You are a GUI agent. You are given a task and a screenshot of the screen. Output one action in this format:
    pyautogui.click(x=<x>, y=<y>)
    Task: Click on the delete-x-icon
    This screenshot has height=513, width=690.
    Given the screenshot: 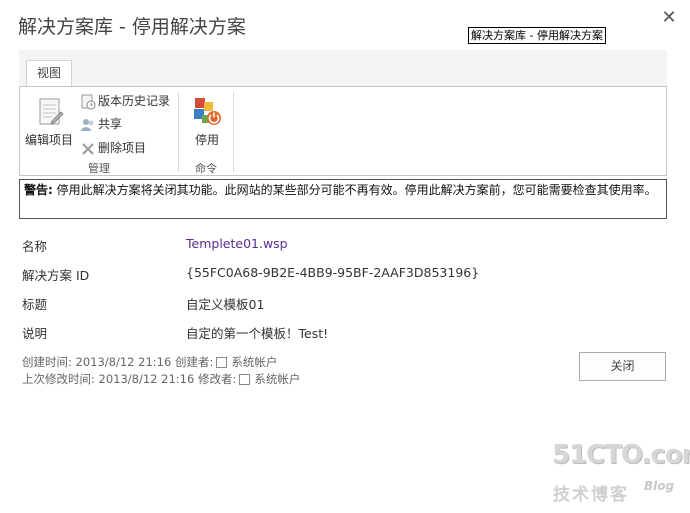 What is the action you would take?
    pyautogui.click(x=88, y=149)
    